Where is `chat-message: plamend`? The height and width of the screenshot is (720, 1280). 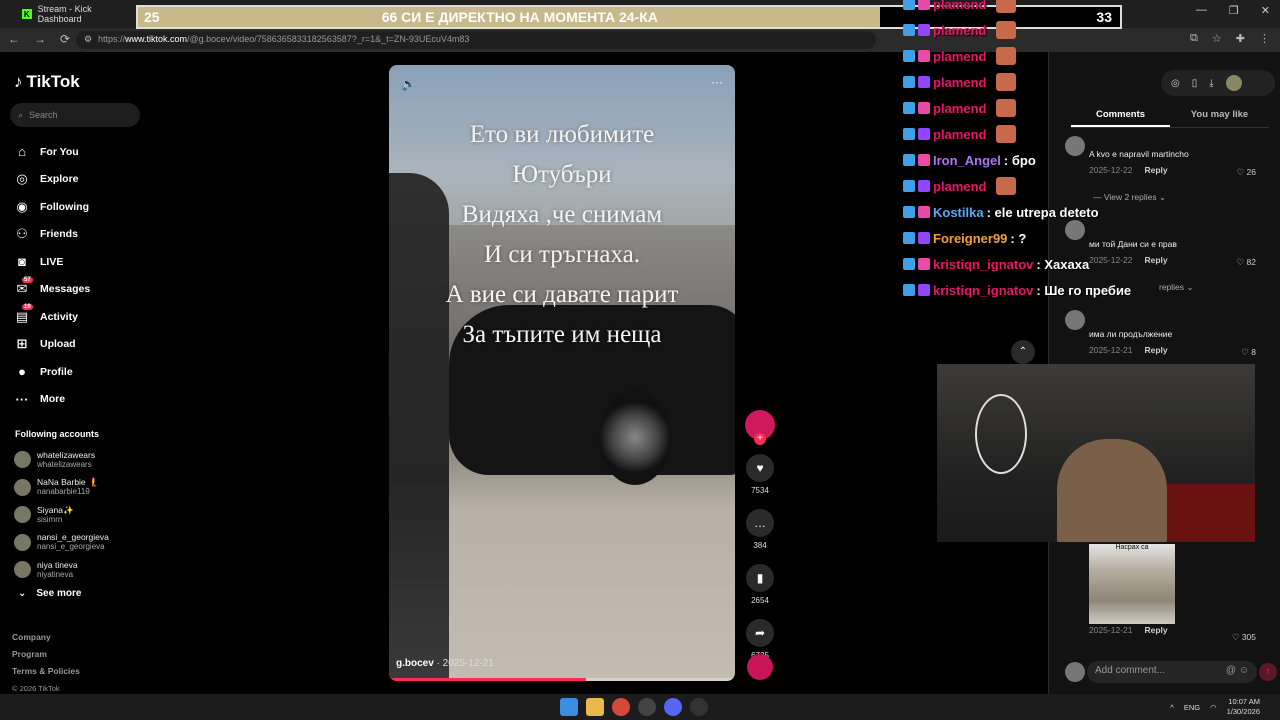 chat-message: plamend is located at coordinates (960, 108).